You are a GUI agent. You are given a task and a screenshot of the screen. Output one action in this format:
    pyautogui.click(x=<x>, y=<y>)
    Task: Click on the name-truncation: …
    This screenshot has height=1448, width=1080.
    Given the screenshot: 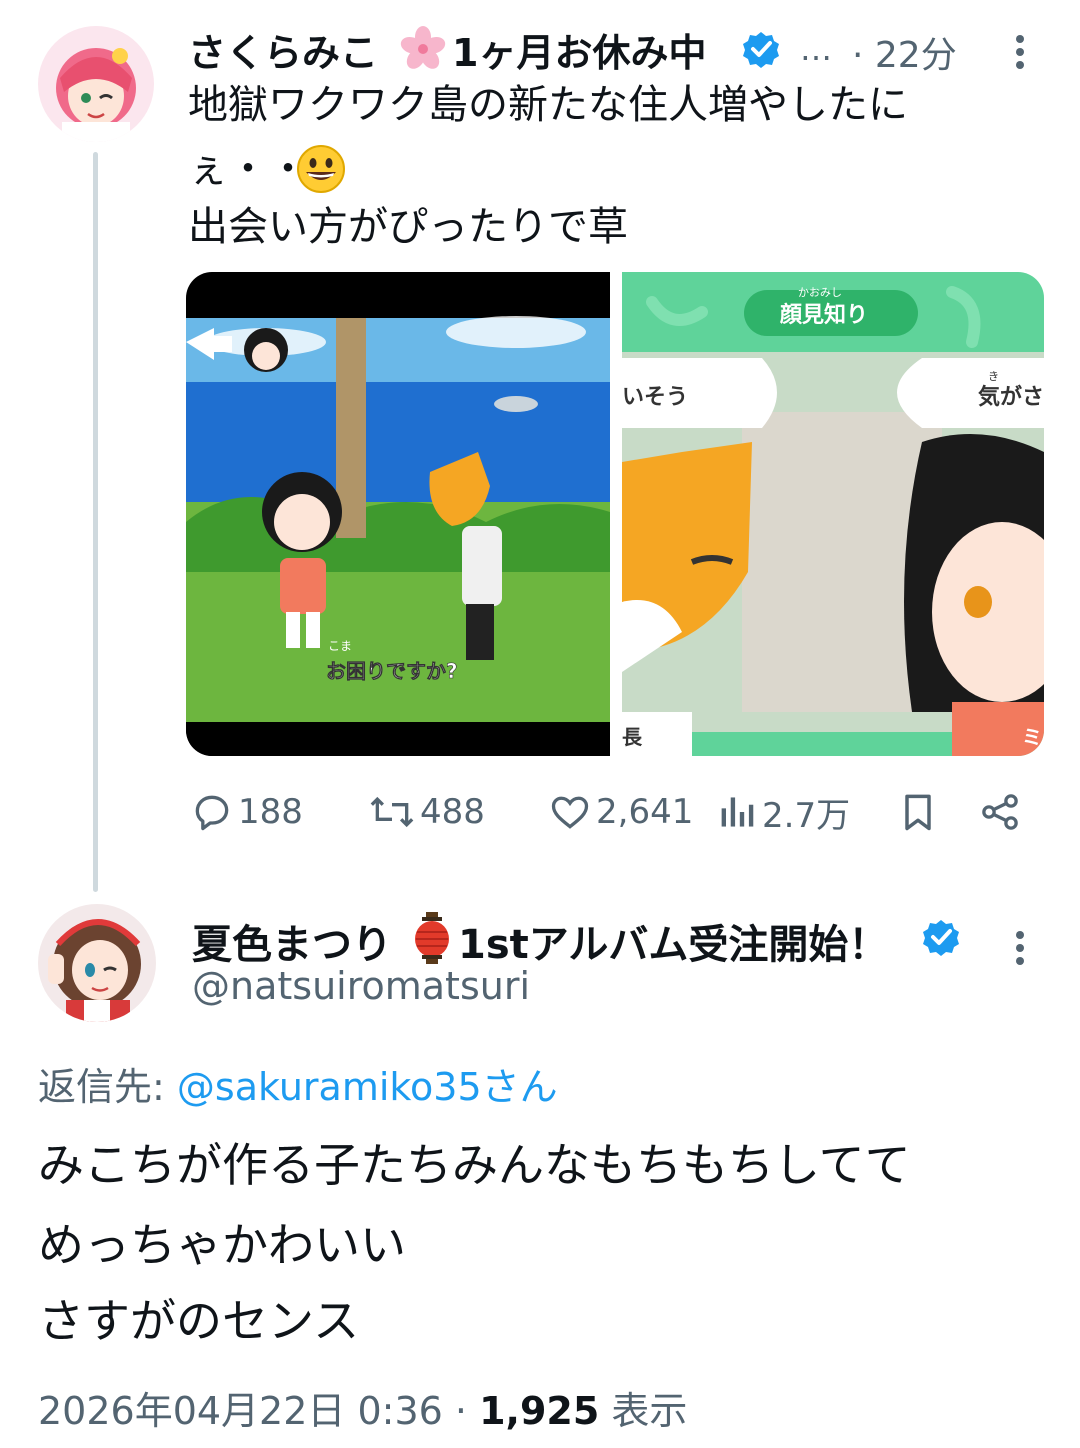 What is the action you would take?
    pyautogui.click(x=816, y=49)
    